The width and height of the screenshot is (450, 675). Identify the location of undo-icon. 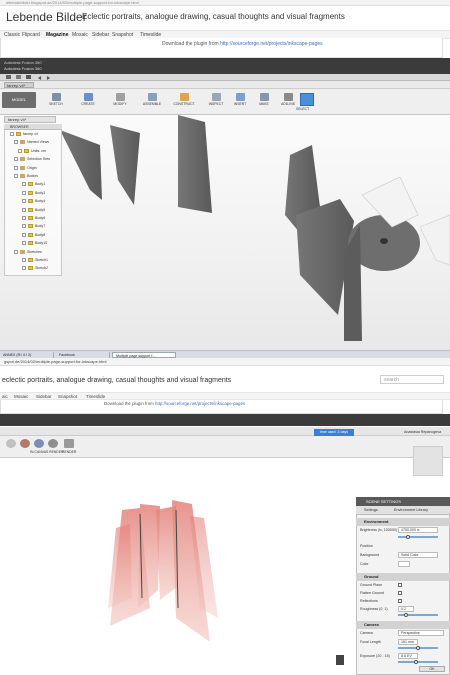
(39, 78).